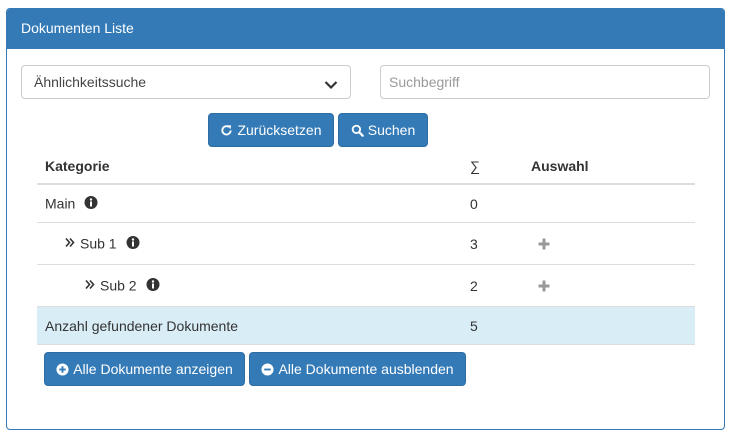 This screenshot has height=435, width=733. What do you see at coordinates (474, 325) in the screenshot?
I see `total-count: 5` at bounding box center [474, 325].